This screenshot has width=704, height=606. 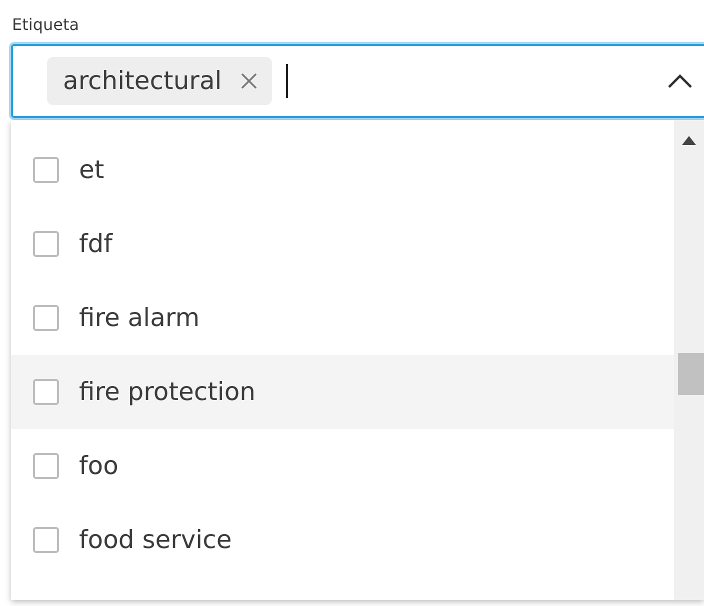 I want to click on scrollbar-thumb, so click(x=691, y=374).